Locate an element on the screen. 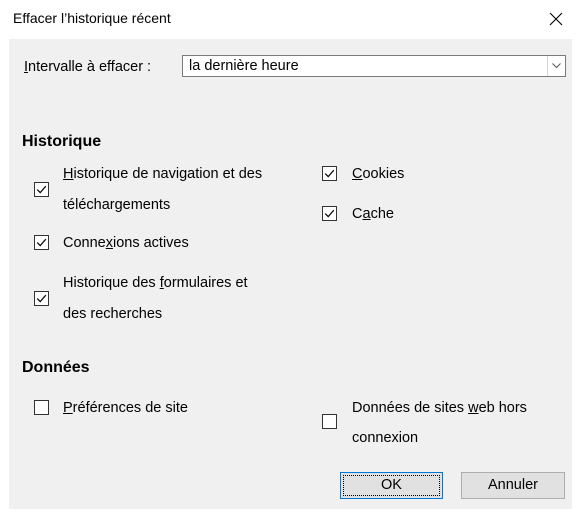 This screenshot has height=514, width=576. ok-button: OK is located at coordinates (391, 485).